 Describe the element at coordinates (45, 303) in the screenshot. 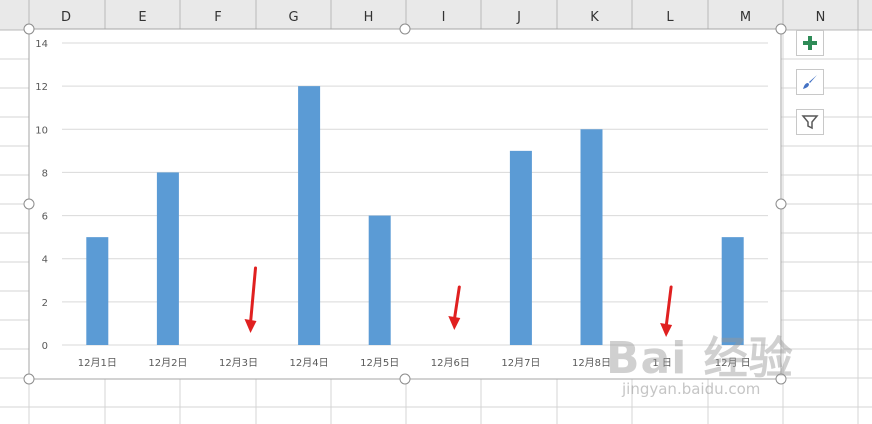

I see `y-tick-label: 2` at that location.